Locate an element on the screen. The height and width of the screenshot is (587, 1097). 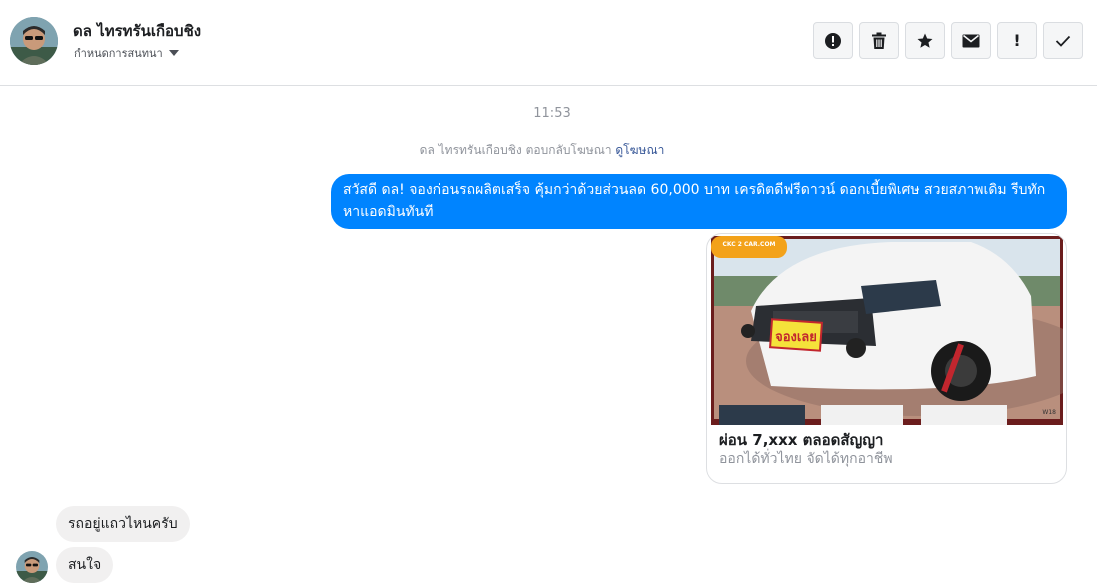
exclamation-icon: ! is located at coordinates (1017, 40).